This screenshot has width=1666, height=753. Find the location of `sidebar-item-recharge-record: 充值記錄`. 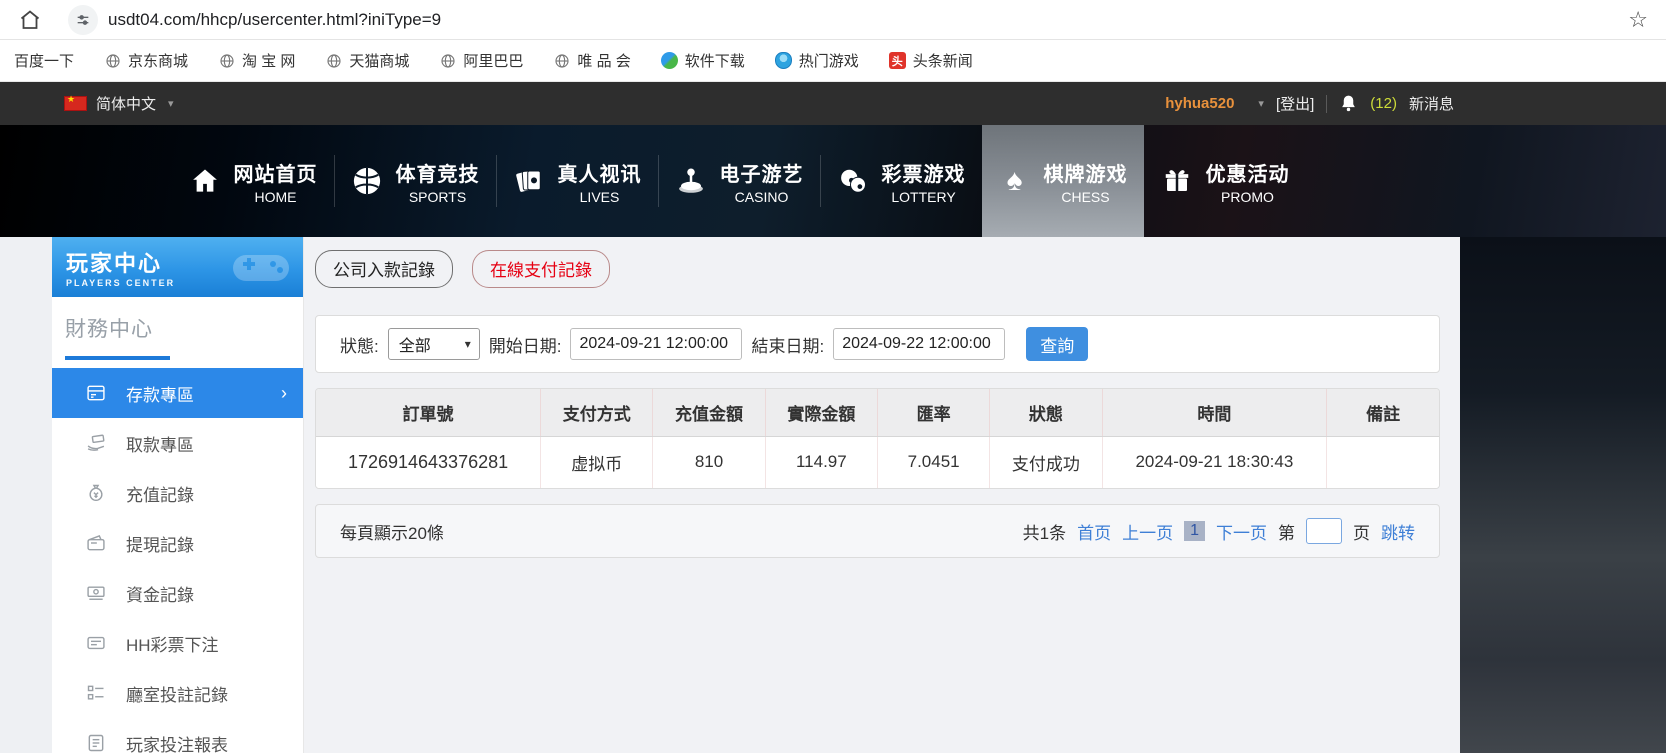

sidebar-item-recharge-record: 充值記錄 is located at coordinates (177, 493).